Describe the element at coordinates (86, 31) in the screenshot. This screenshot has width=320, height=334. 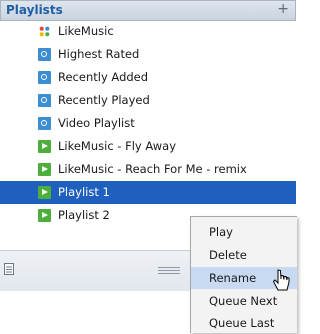
I see `list-item-label: LikeMusic` at that location.